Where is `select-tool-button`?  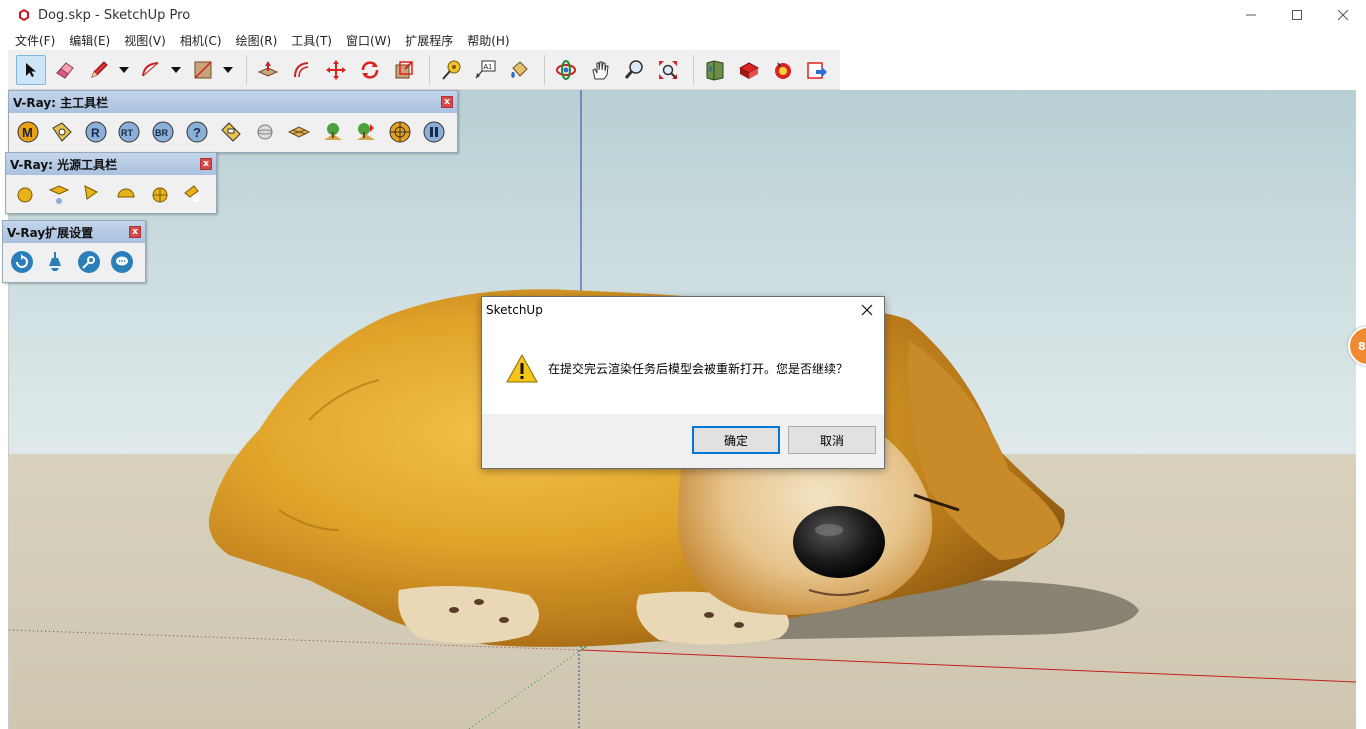
select-tool-button is located at coordinates (31, 69).